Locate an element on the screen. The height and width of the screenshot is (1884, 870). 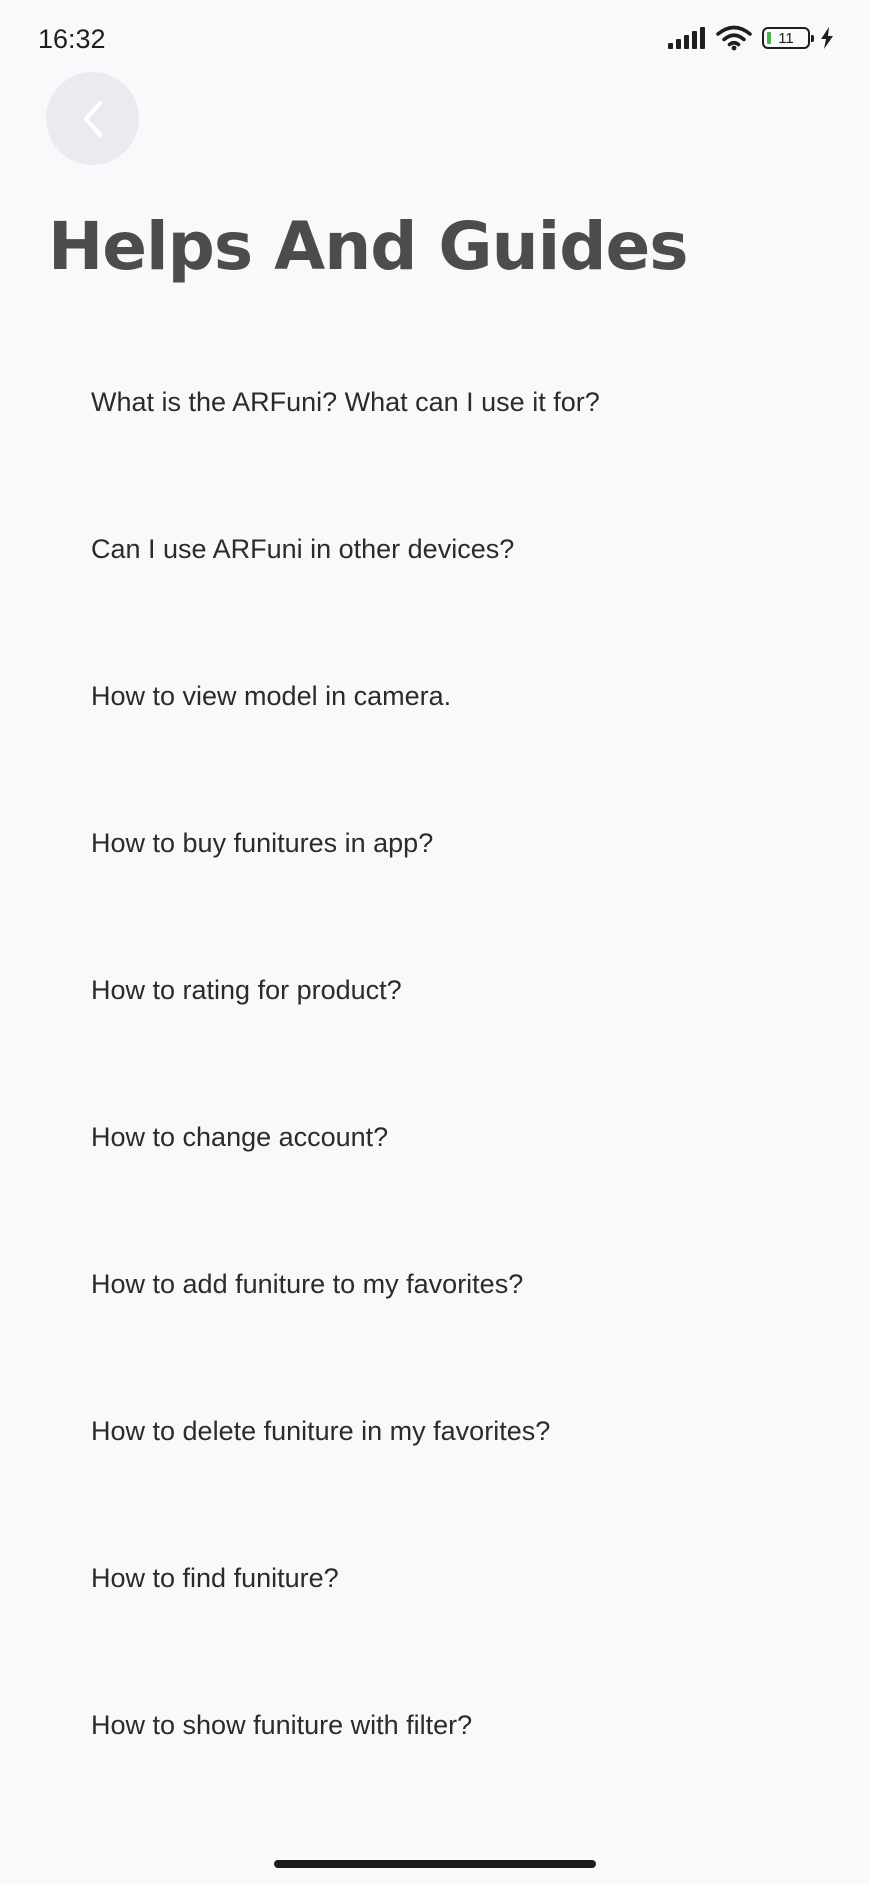
status-time: 16:32 is located at coordinates (72, 39).